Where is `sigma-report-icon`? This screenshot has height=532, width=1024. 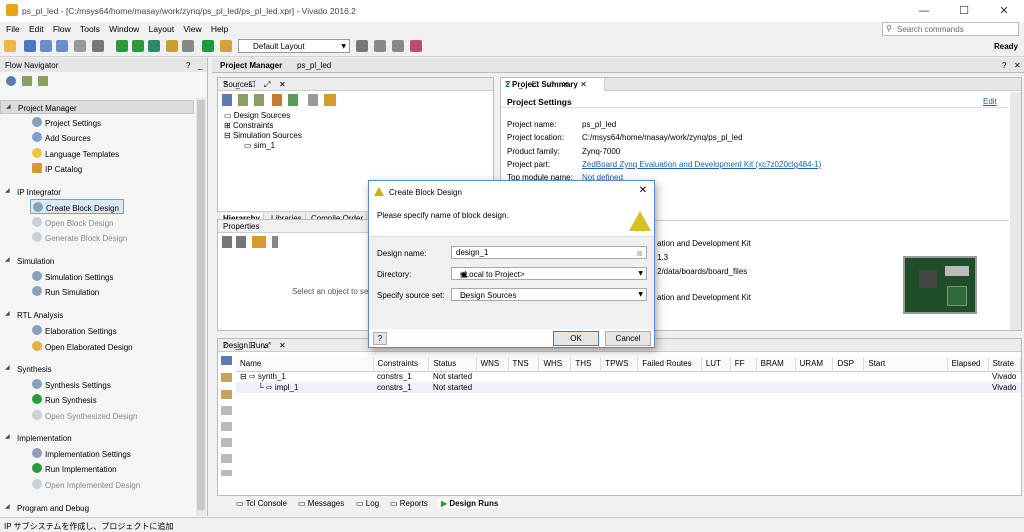
sigma-report-icon is located at coordinates (208, 46).